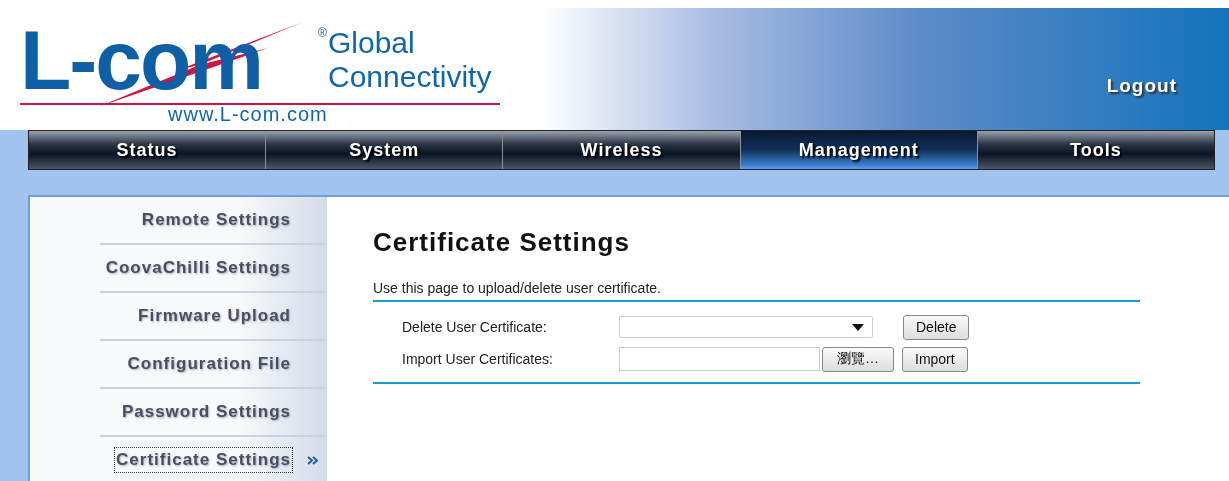 This screenshot has height=481, width=1229. I want to click on chevron-icon, so click(313, 460).